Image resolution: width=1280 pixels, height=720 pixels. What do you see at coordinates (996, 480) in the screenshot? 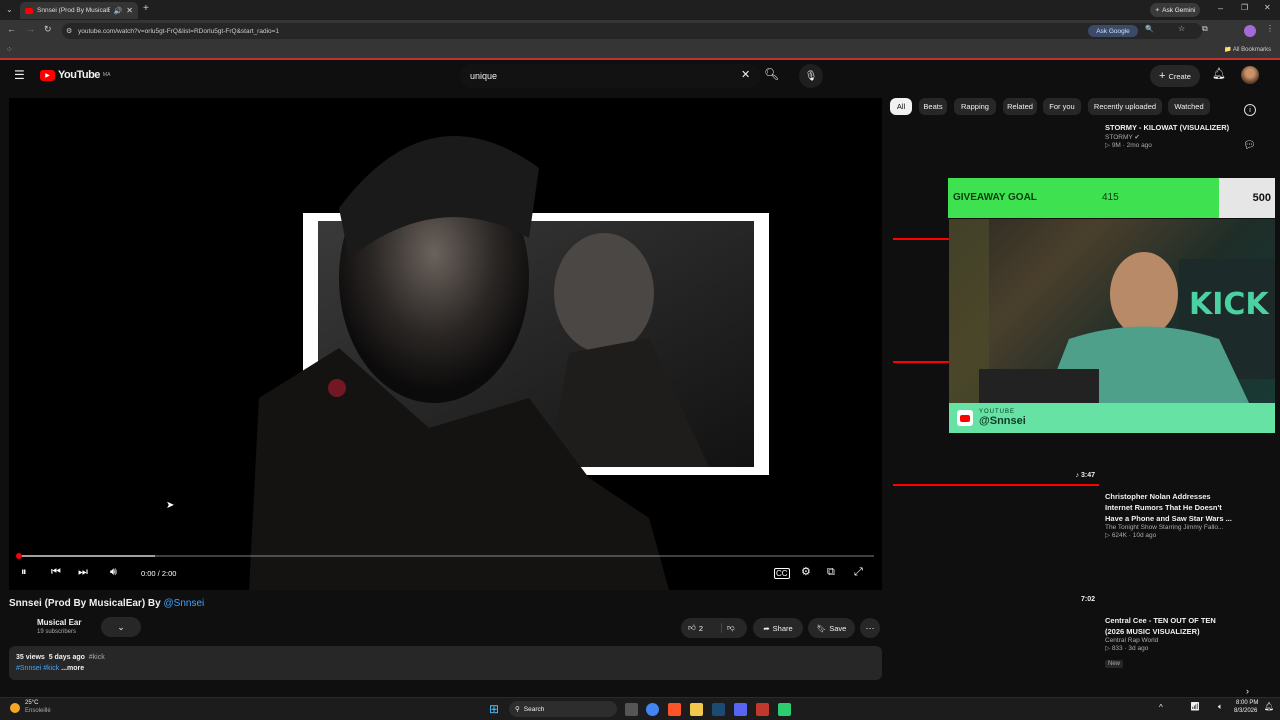
I see `recommendation-thumbnail: ♪ 3:47` at bounding box center [996, 480].